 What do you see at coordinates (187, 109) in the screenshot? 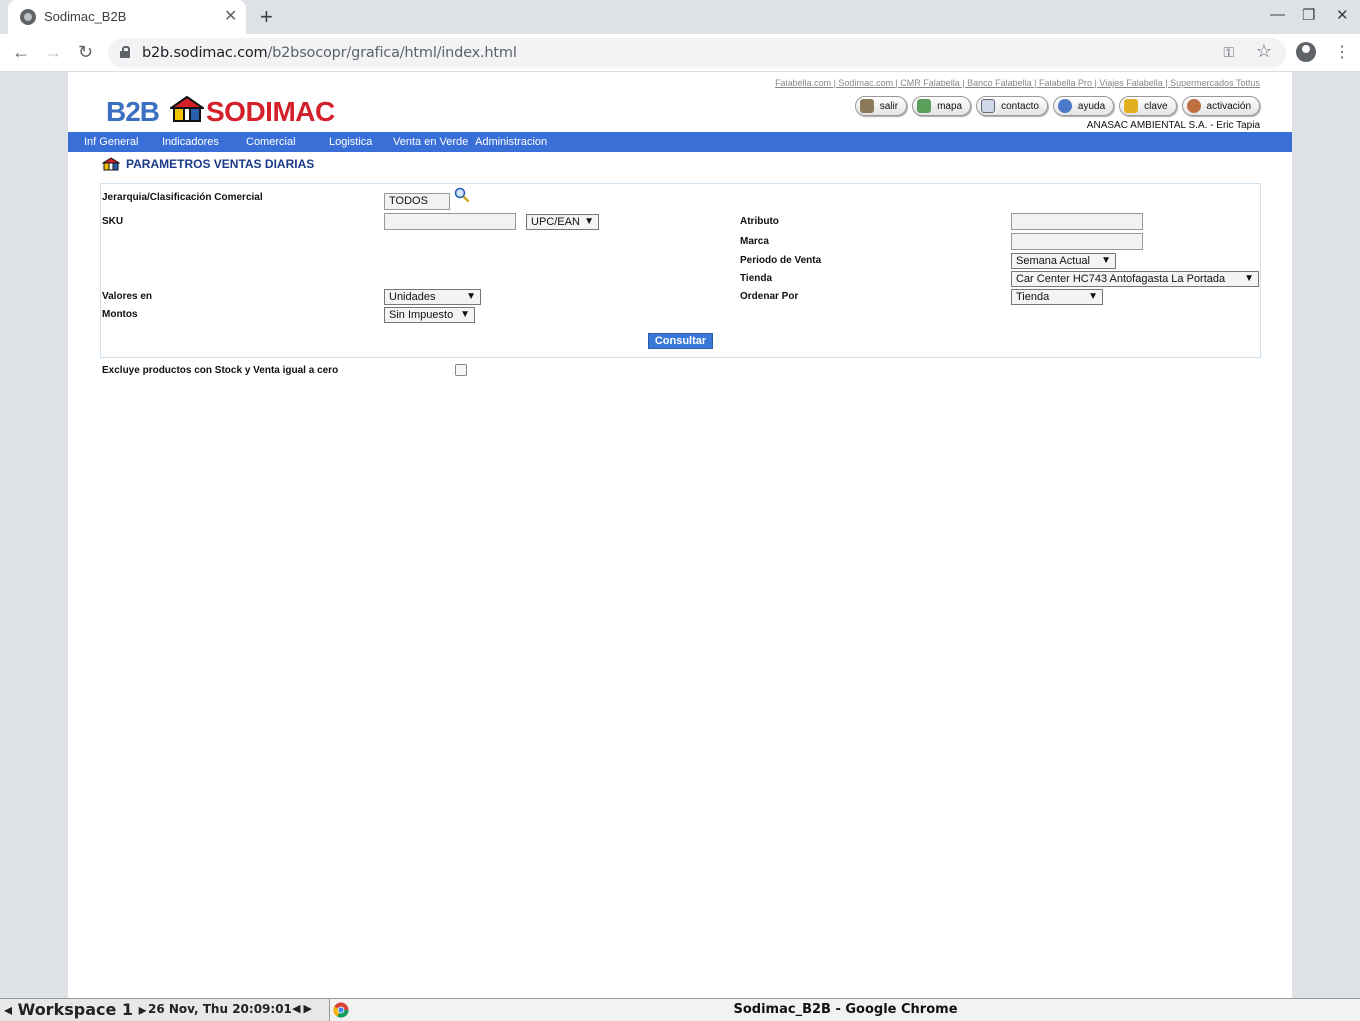
I see `house-logo-icon` at bounding box center [187, 109].